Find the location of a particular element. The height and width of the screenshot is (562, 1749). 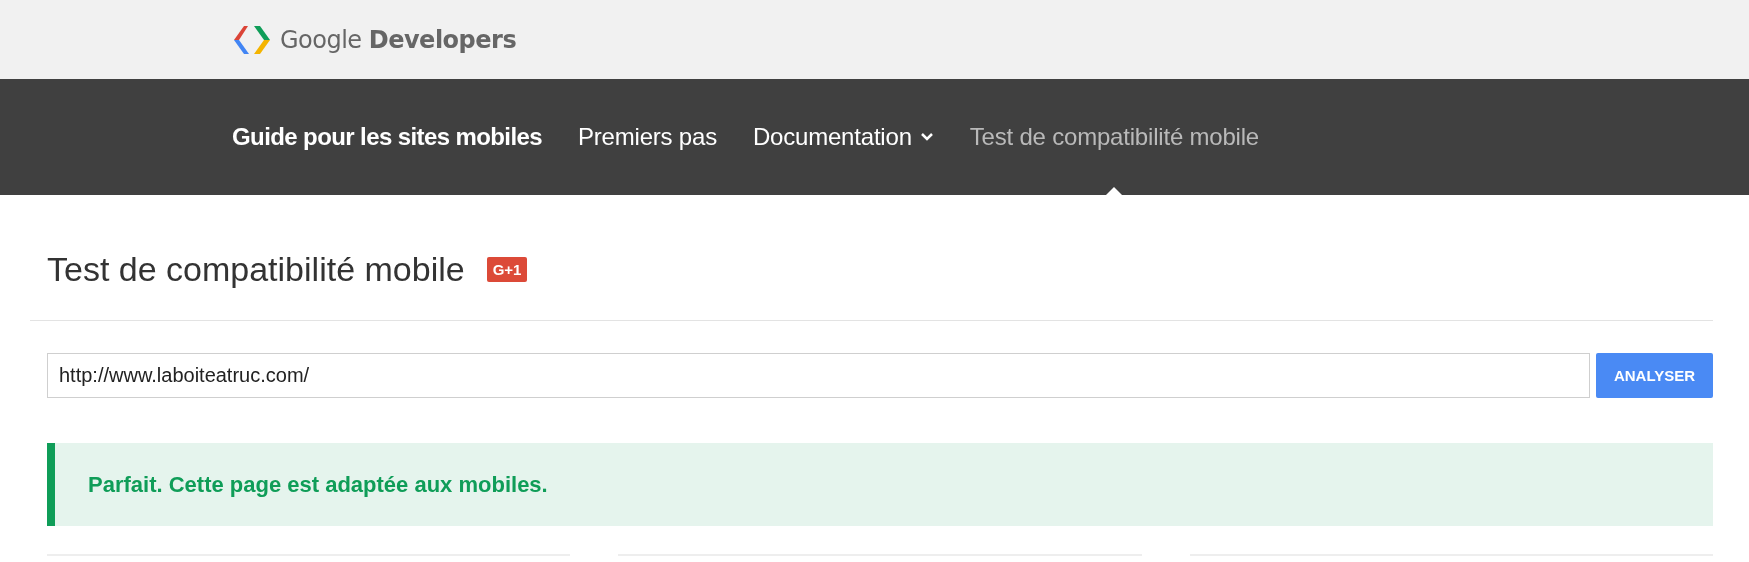

active-indicator-icon is located at coordinates (1114, 191).